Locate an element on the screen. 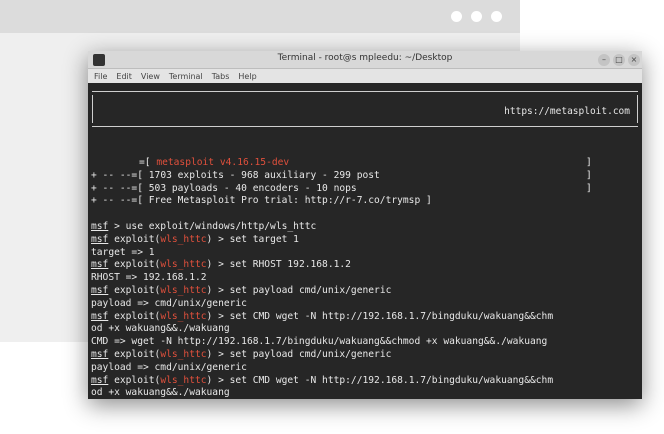 The height and width of the screenshot is (434, 664). banner-url: https://metasploit.com is located at coordinates (567, 111).